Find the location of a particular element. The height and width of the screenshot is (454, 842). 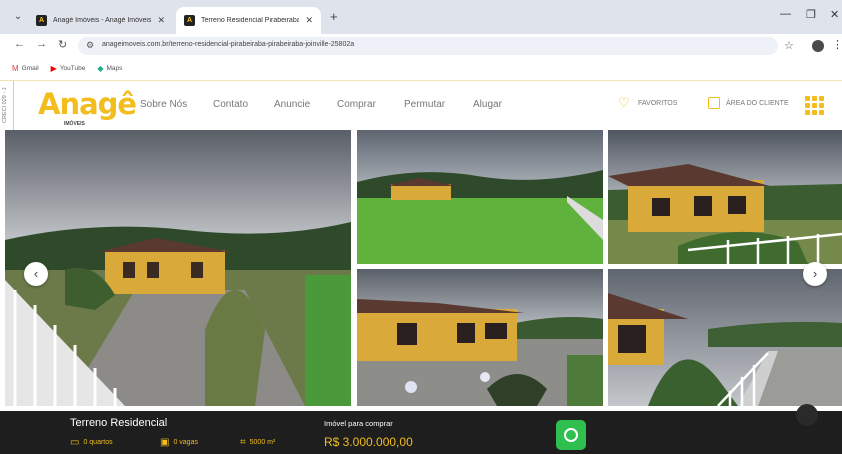

minimize-icon: — is located at coordinates (785, 14).